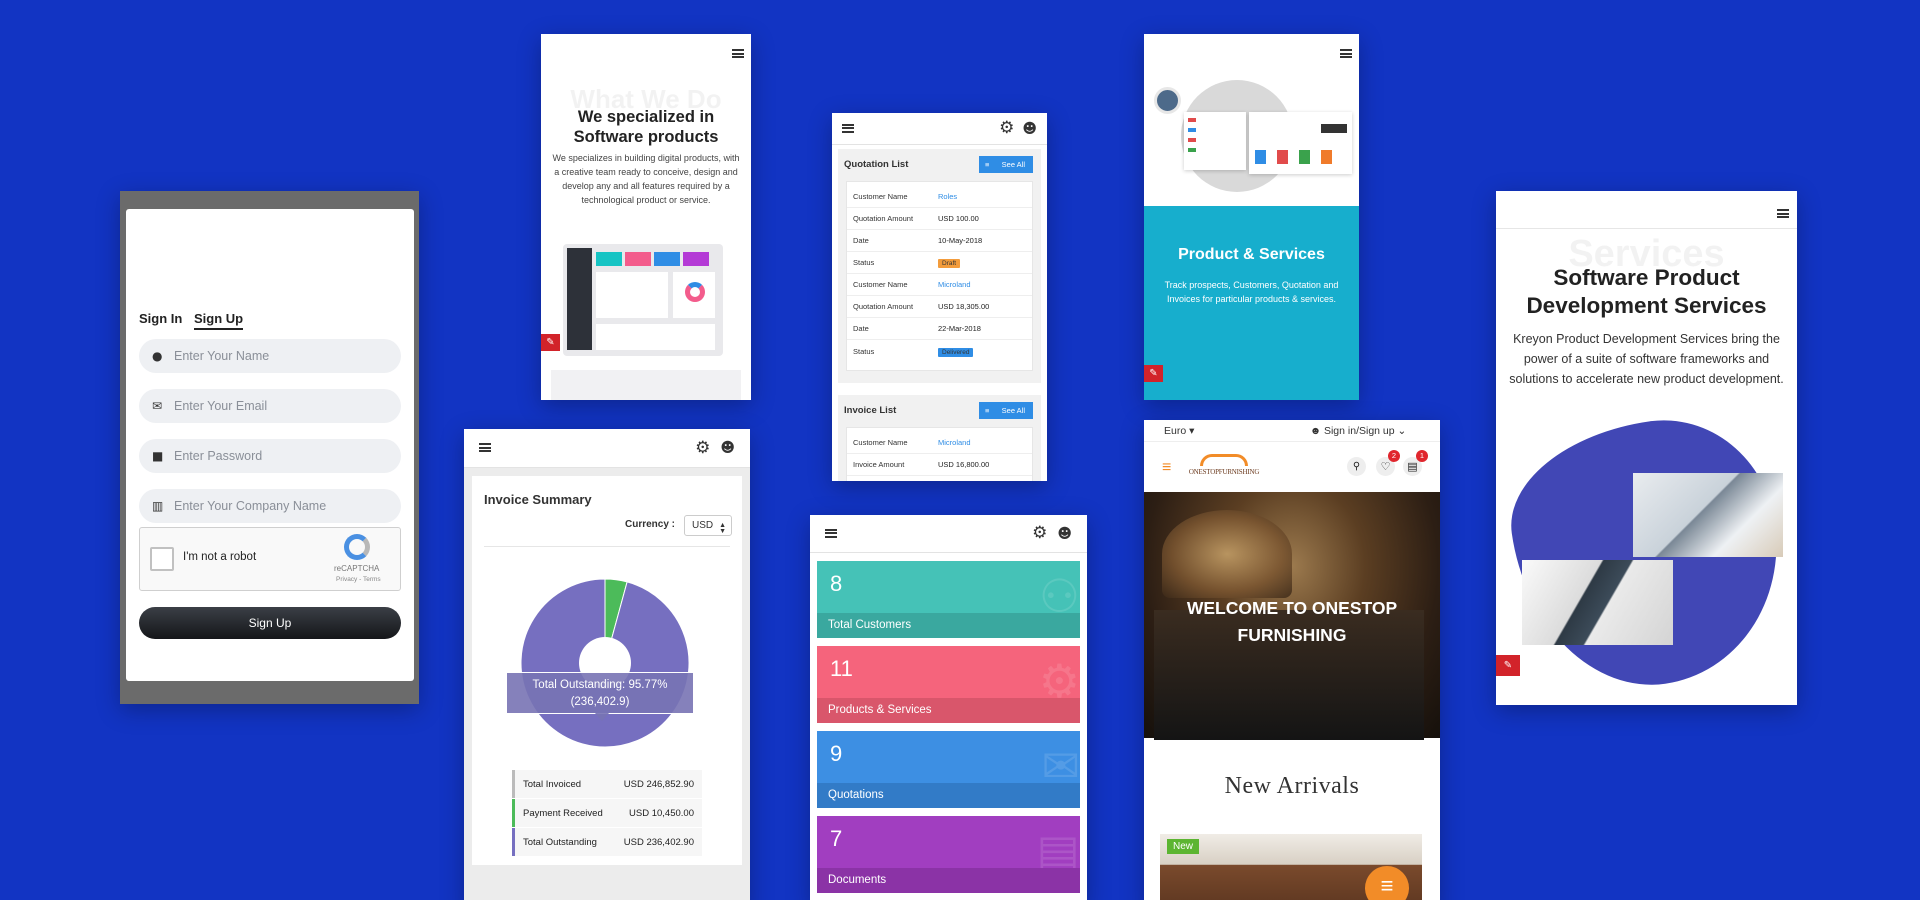  Describe the element at coordinates (1166, 468) in the screenshot. I see `menu-icon: ≡` at that location.